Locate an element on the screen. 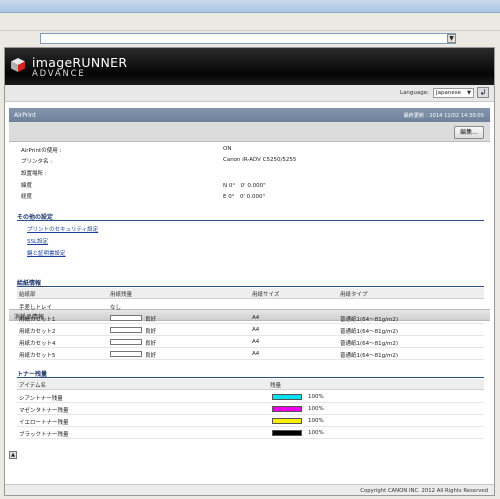 The width and height of the screenshot is (500, 499). language-select: Japanese ▼ is located at coordinates (453, 93).